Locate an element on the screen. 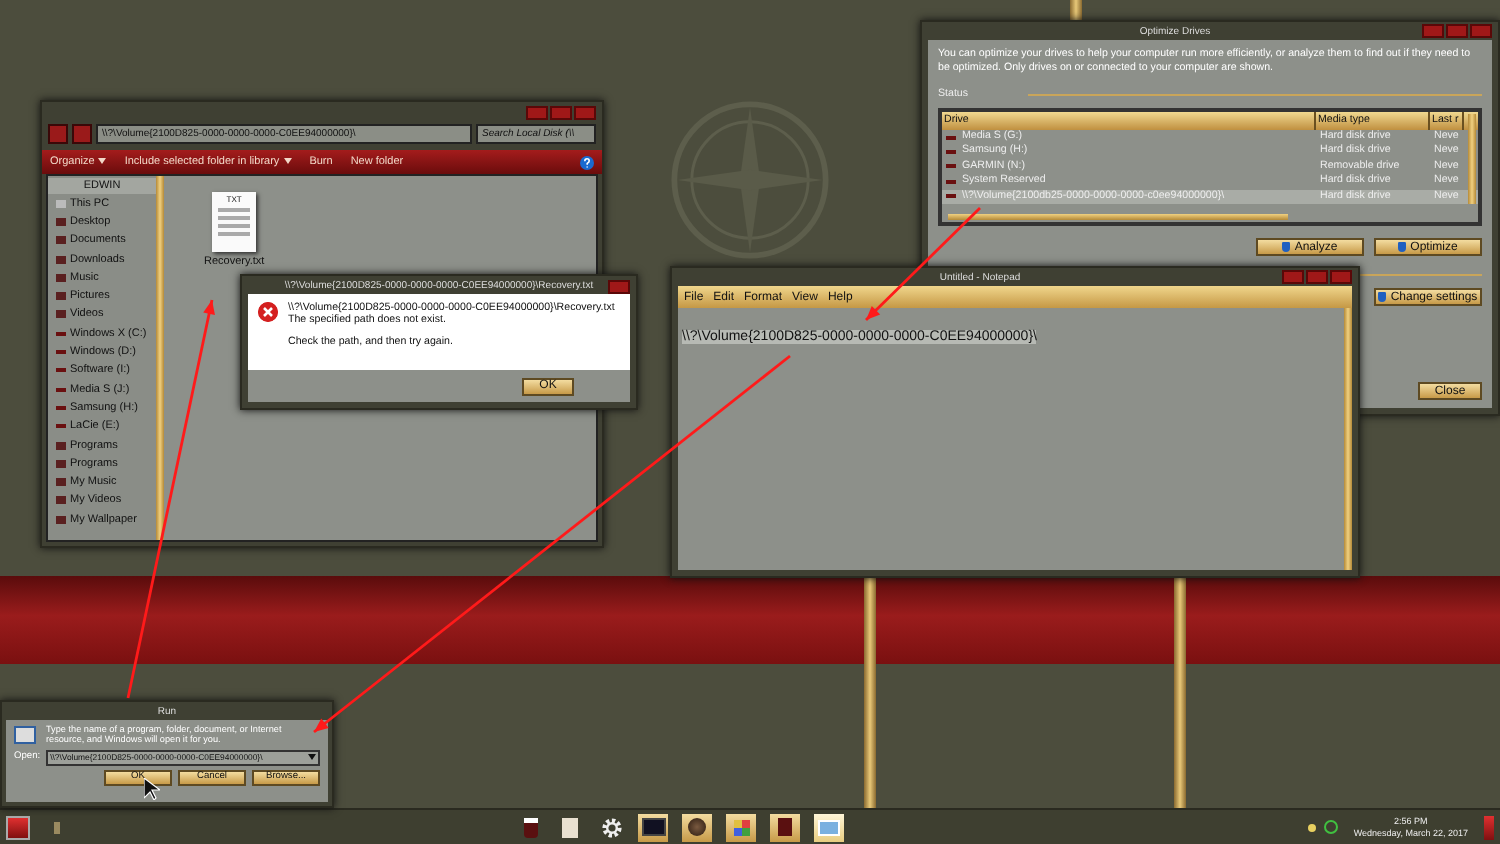 This screenshot has width=1500, height=844. show-desktop-button is located at coordinates (1489, 827).